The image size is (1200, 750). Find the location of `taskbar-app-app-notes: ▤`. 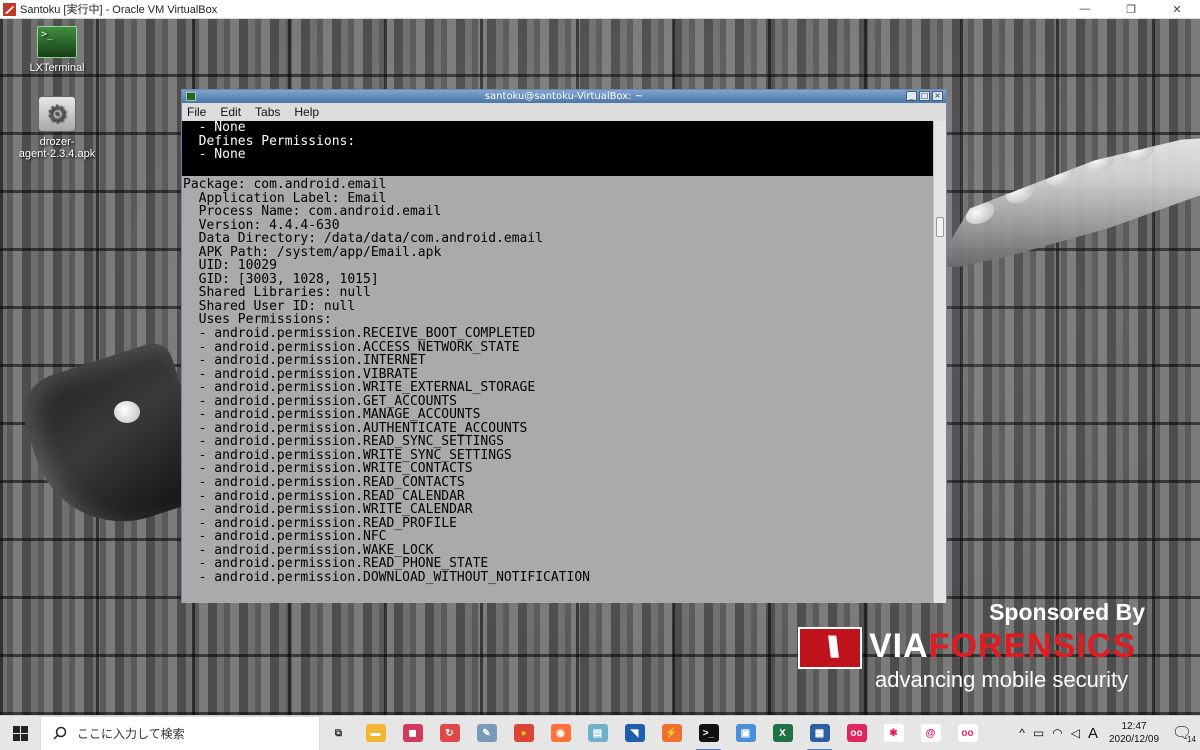

taskbar-app-app-notes: ▤ is located at coordinates (597, 733).